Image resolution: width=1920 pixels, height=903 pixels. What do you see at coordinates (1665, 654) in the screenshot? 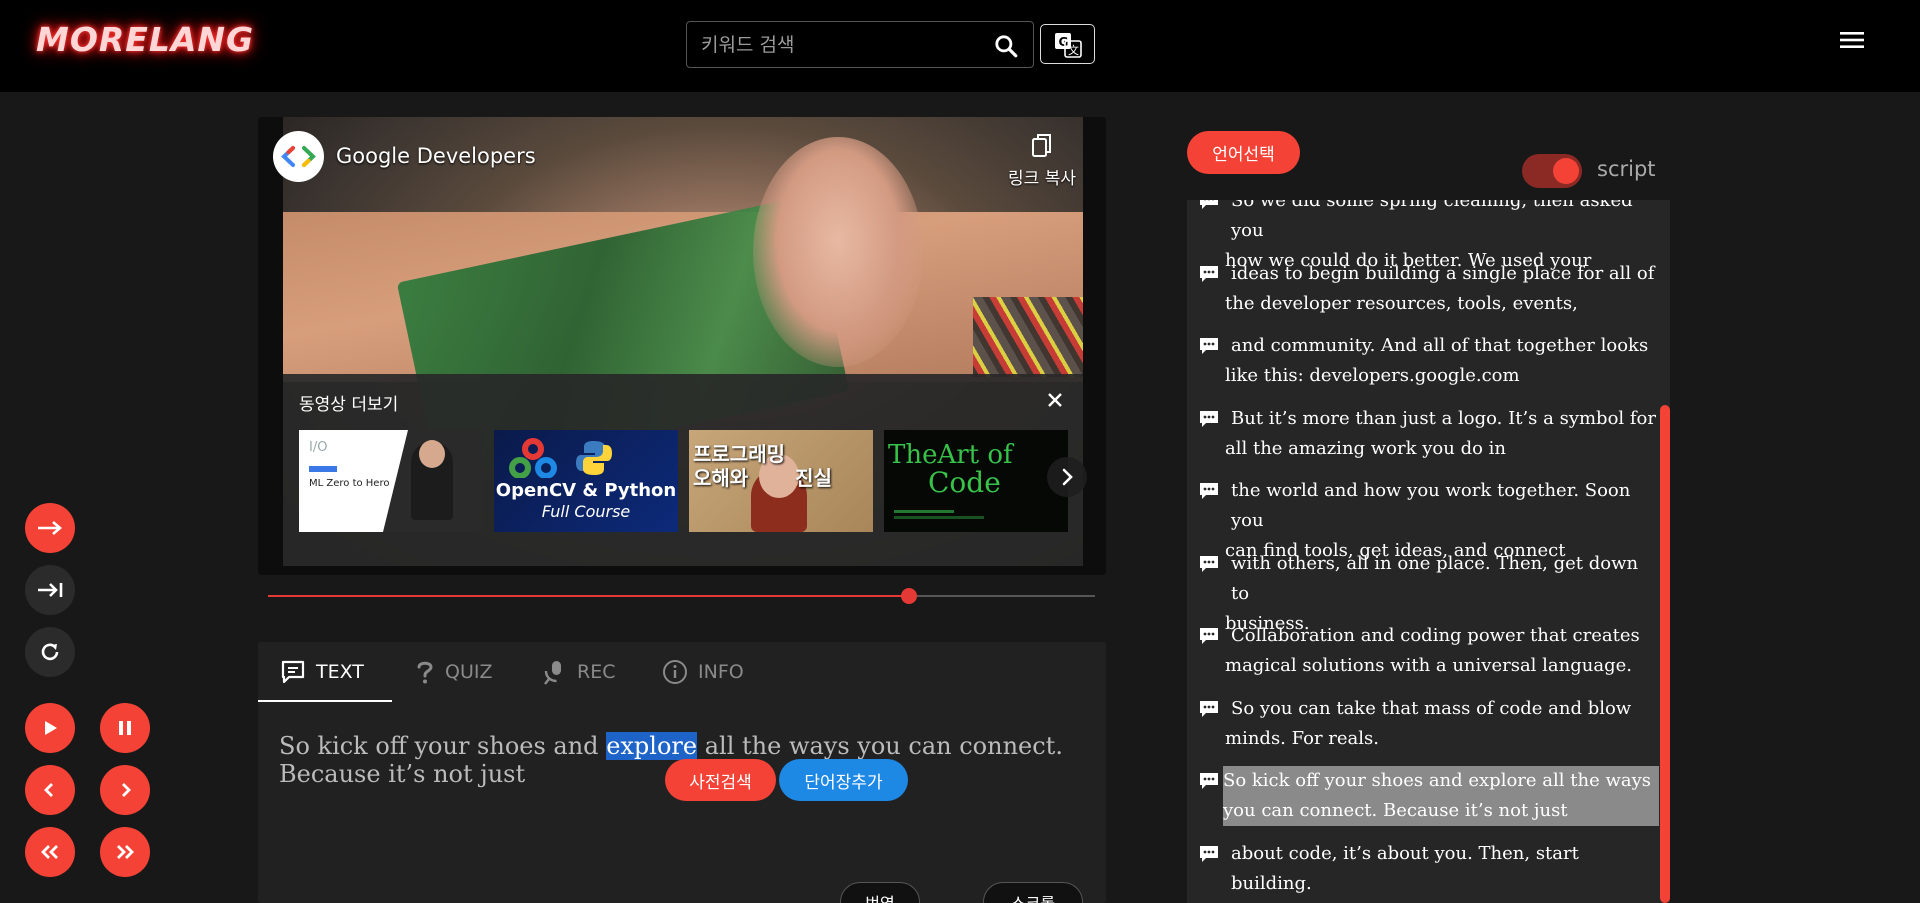
I see `script-scrollbar` at bounding box center [1665, 654].